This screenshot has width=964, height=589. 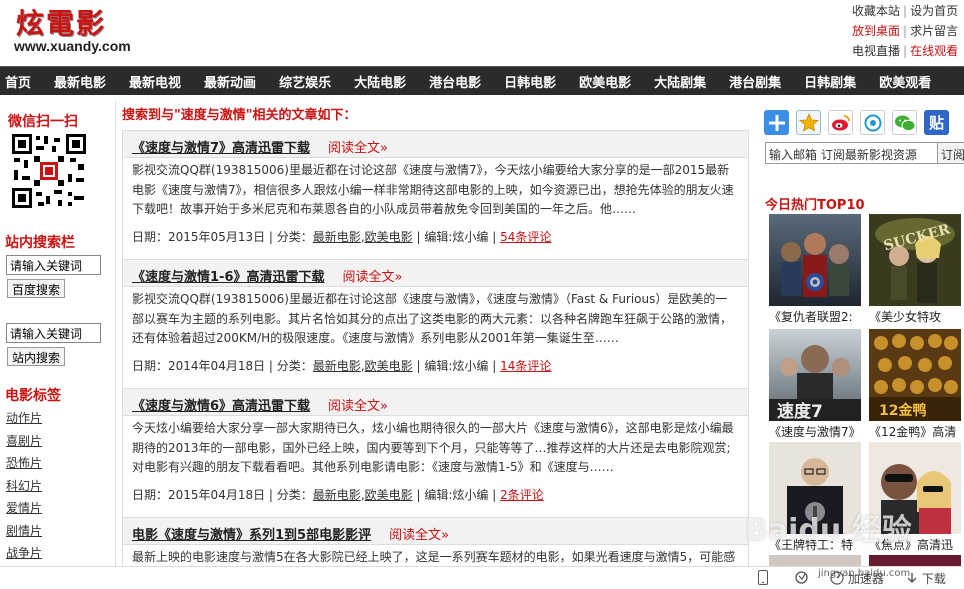 What do you see at coordinates (150, 365) in the screenshot?
I see `date-label: 日期：` at bounding box center [150, 365].